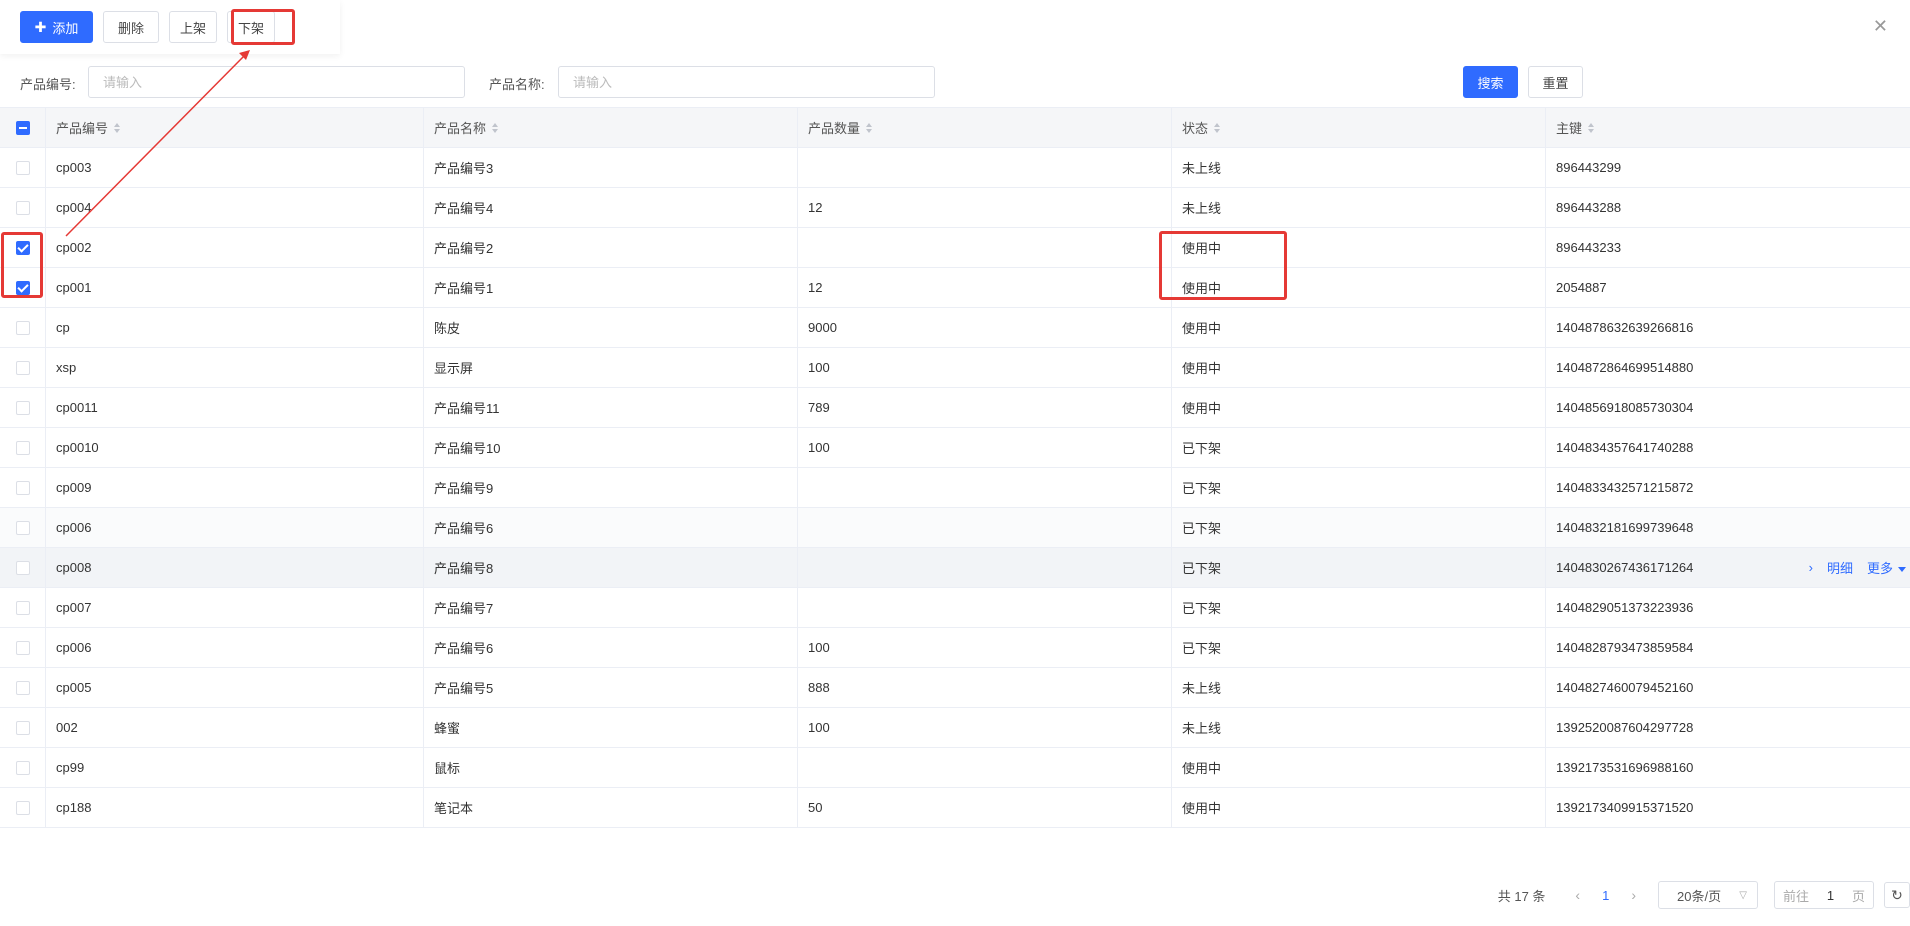 The height and width of the screenshot is (926, 1910). What do you see at coordinates (22, 127) in the screenshot?
I see `select-all-checkbox` at bounding box center [22, 127].